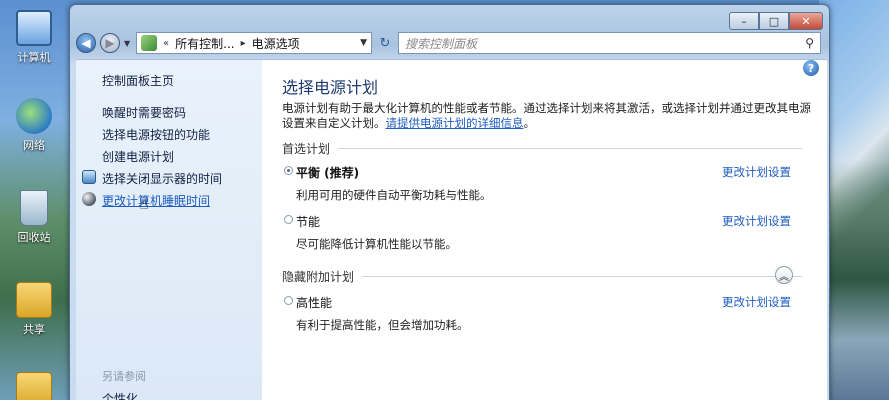 The height and width of the screenshot is (400, 889). I want to click on desktop-icon-folder, so click(34, 386).